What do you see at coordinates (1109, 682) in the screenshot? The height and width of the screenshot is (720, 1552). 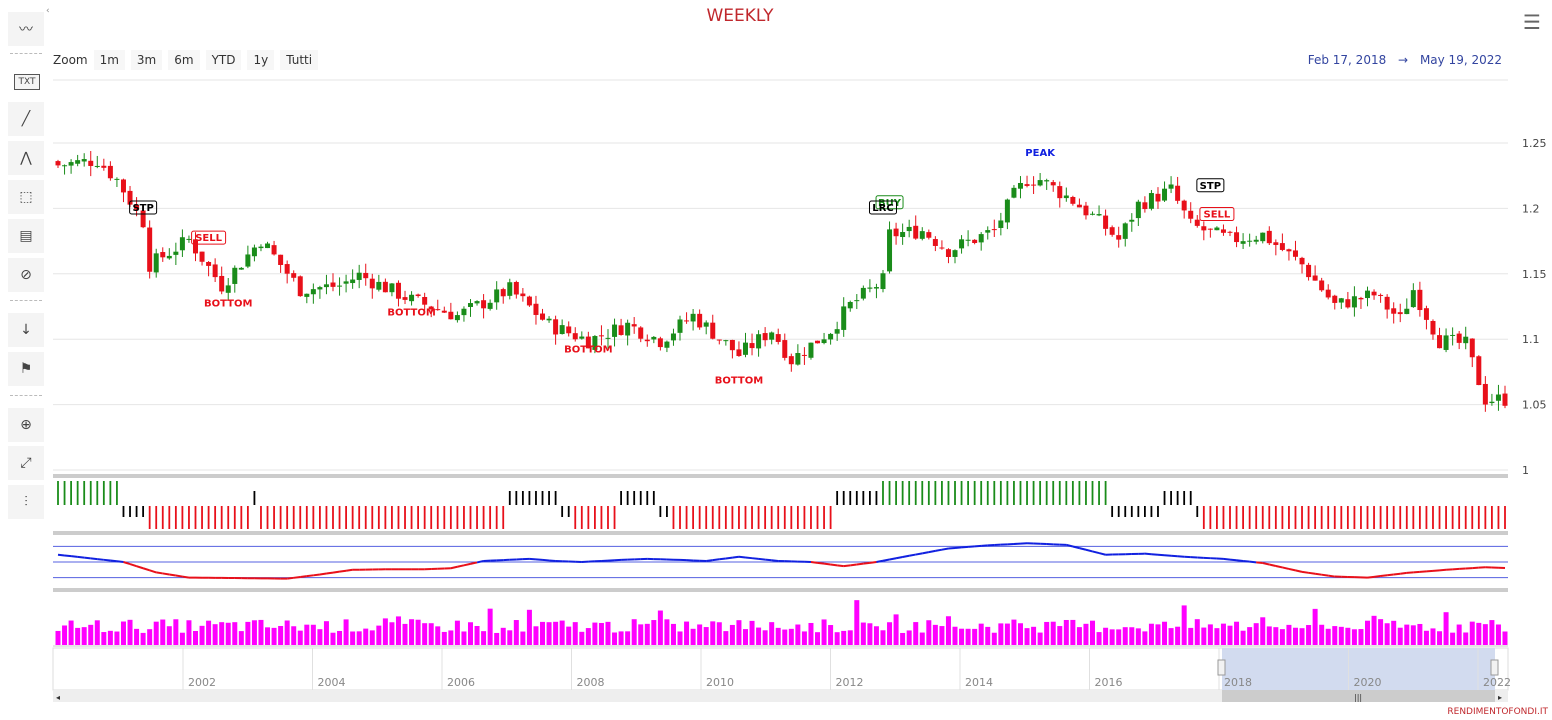 I see `navigator-year-label: 2016` at bounding box center [1109, 682].